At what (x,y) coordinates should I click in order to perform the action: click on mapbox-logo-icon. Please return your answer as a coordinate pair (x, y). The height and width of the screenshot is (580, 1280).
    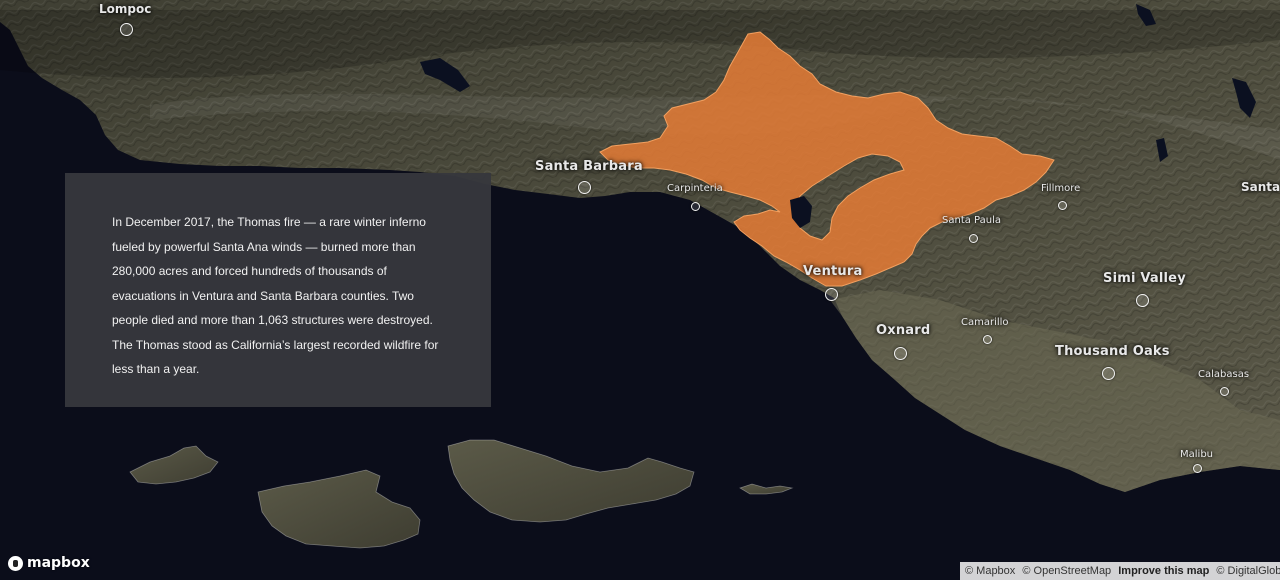
    Looking at the image, I should click on (15, 563).